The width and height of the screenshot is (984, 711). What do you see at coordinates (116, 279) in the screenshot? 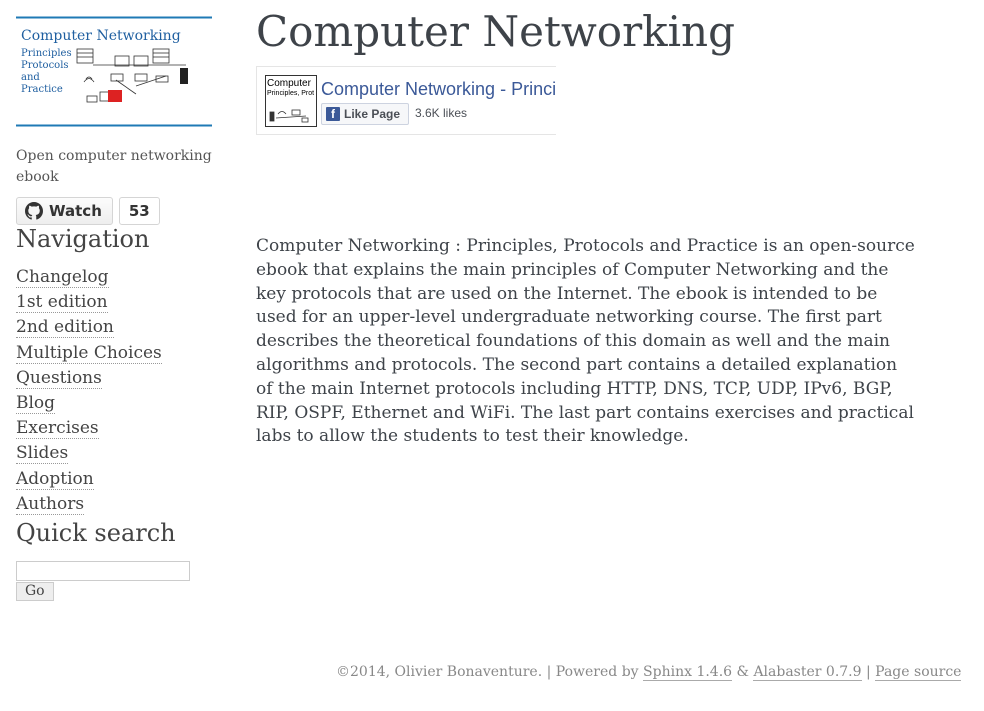
I see `nav-item-changelog: Changelog` at bounding box center [116, 279].